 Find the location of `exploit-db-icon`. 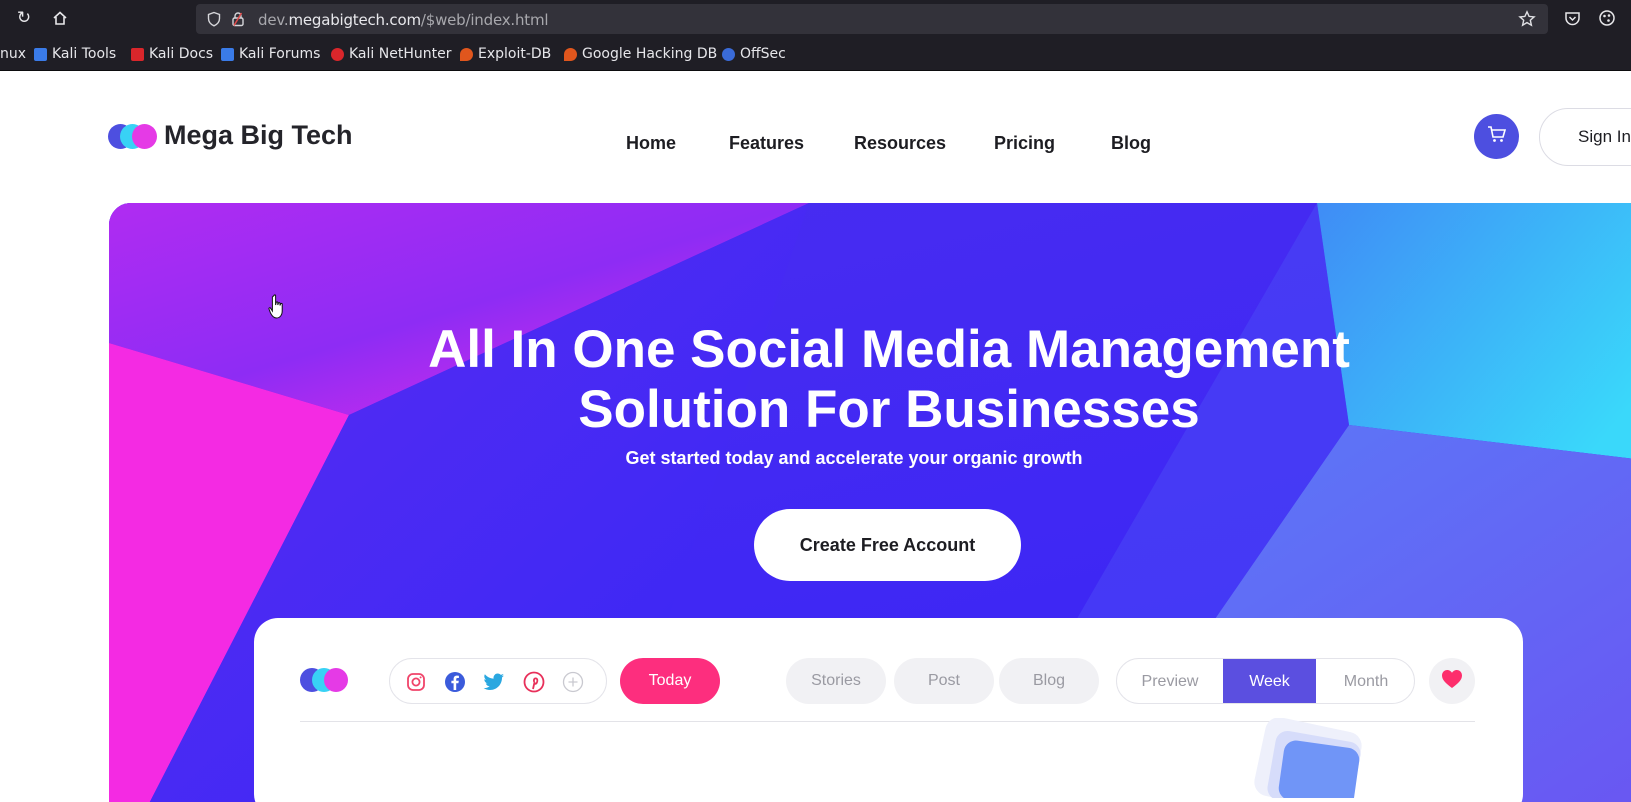

exploit-db-icon is located at coordinates (466, 54).